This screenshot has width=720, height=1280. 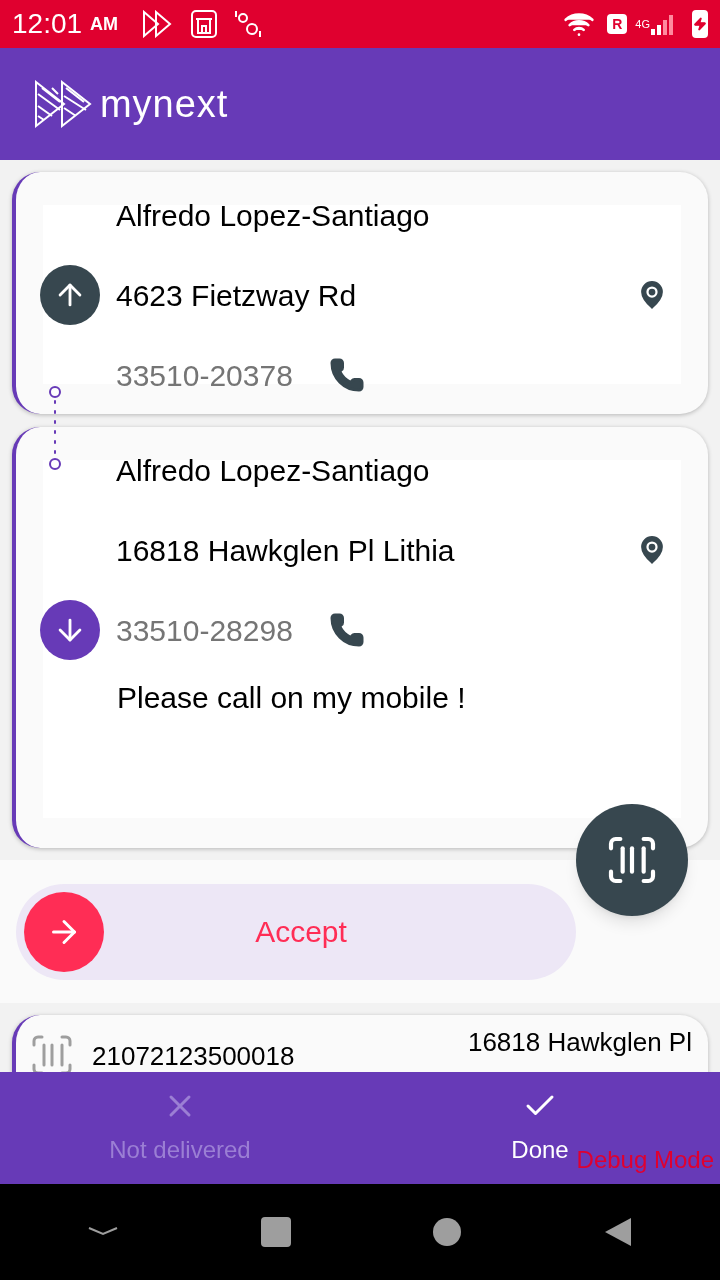 What do you see at coordinates (700, 24) in the screenshot?
I see `battery-icon` at bounding box center [700, 24].